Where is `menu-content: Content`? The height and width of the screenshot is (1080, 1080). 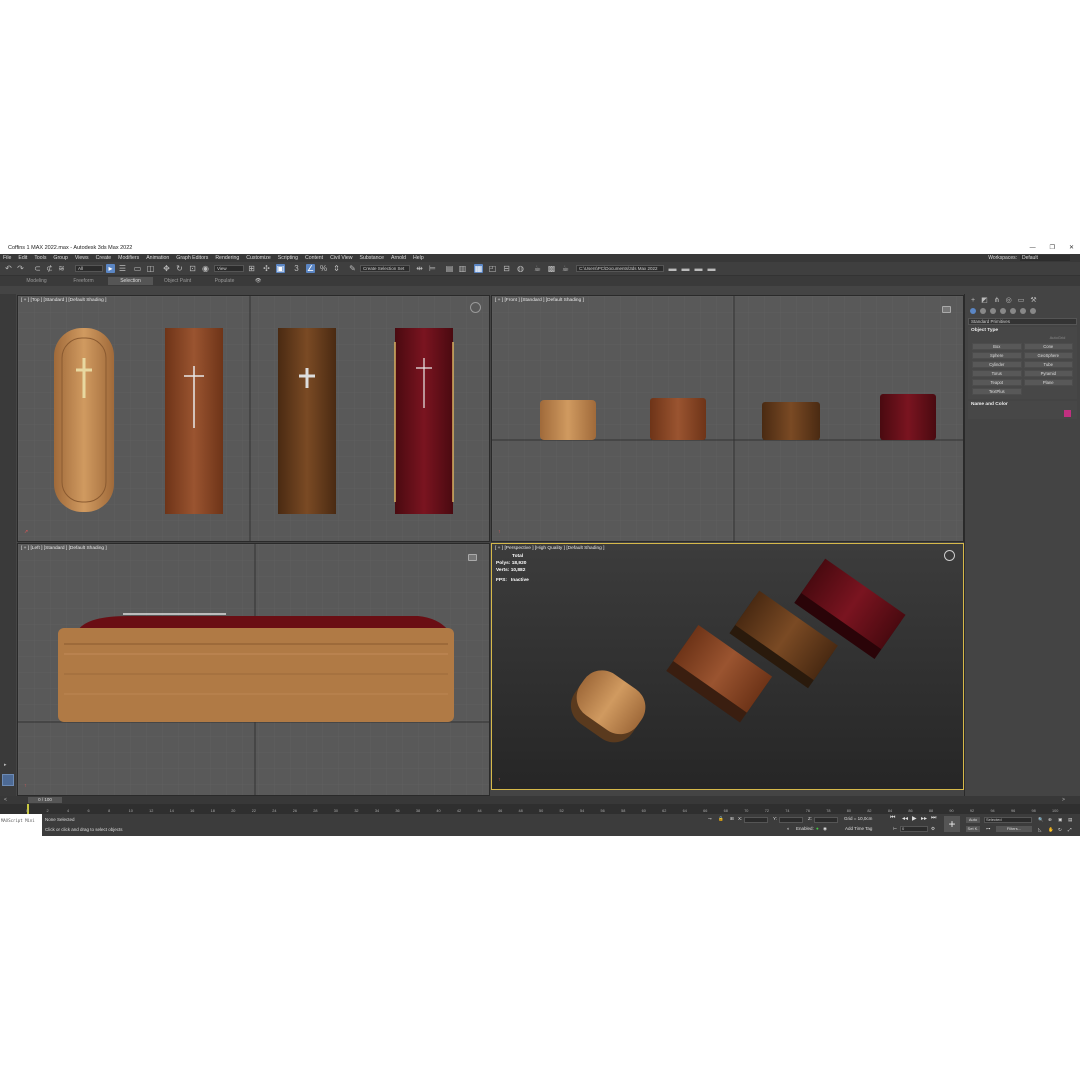
menu-content: Content is located at coordinates (314, 258).